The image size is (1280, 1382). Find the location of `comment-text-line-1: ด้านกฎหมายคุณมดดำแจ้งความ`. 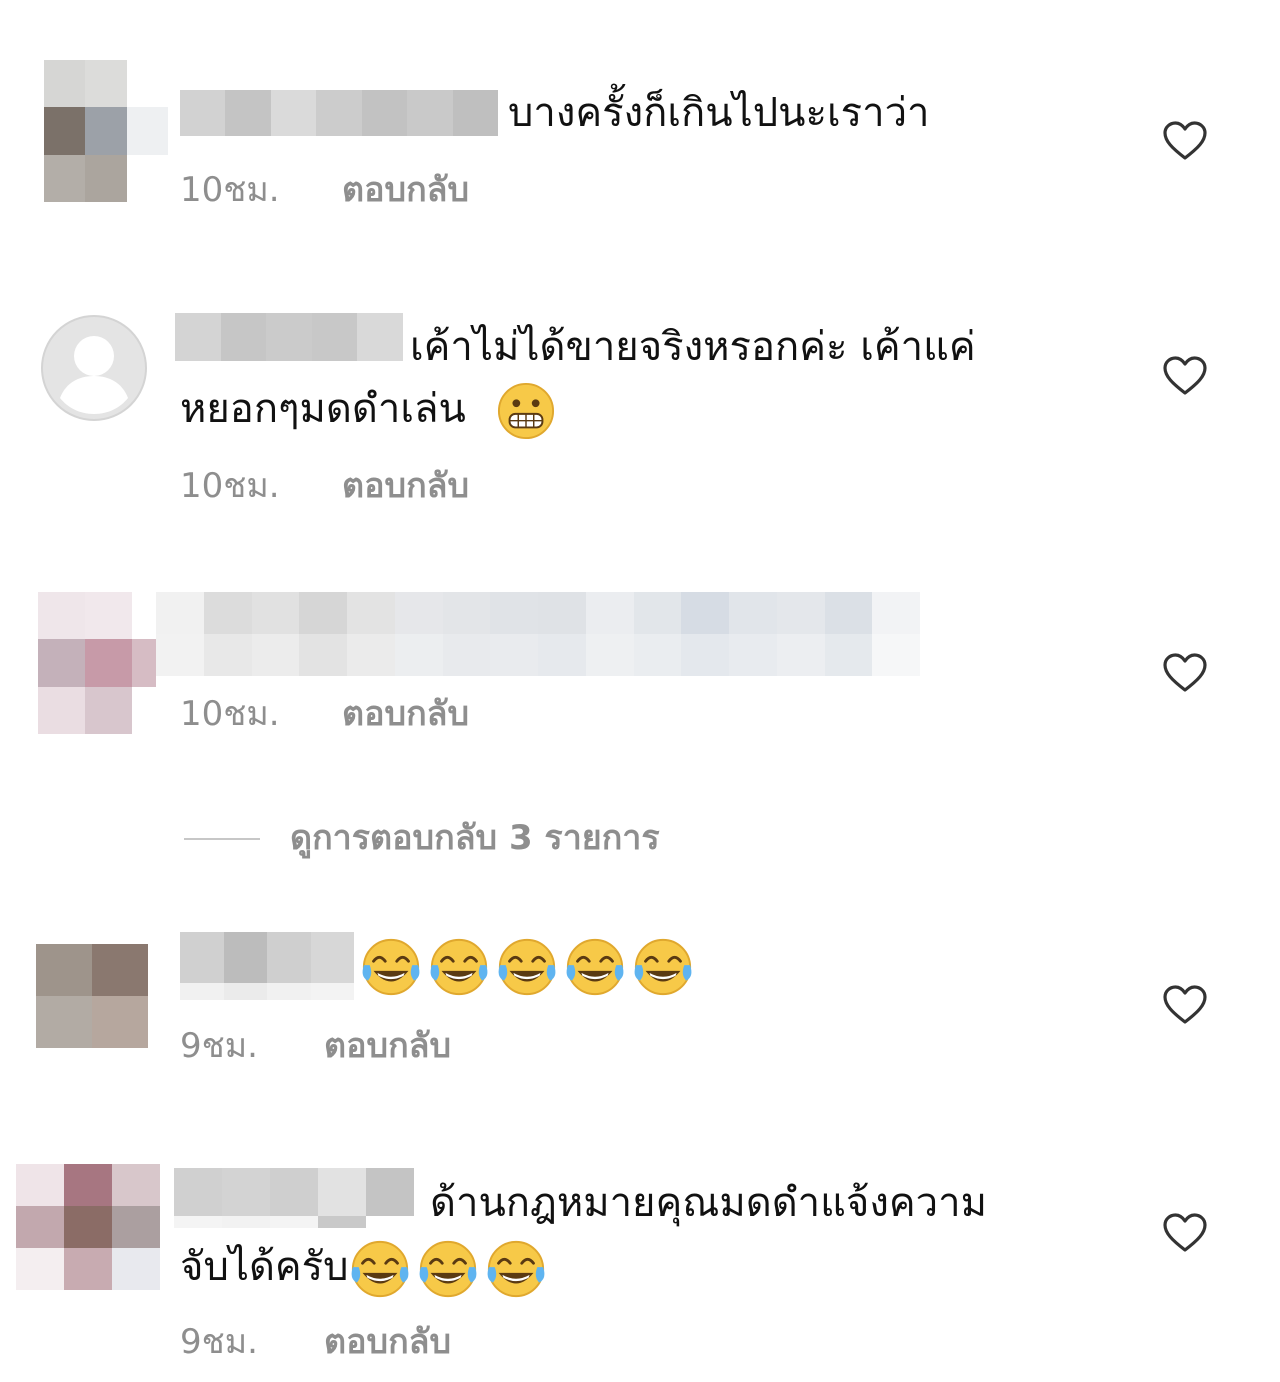

comment-text-line-1: ด้านกฎหมายคุณมดดำแจ้งความ is located at coordinates (708, 1203).